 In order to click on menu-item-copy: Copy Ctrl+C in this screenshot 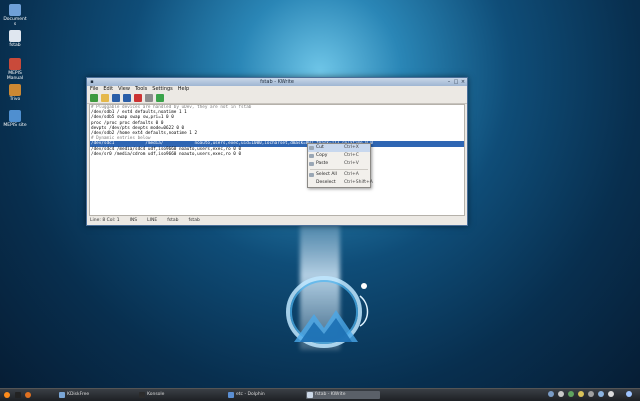, I will do `click(339, 156)`.